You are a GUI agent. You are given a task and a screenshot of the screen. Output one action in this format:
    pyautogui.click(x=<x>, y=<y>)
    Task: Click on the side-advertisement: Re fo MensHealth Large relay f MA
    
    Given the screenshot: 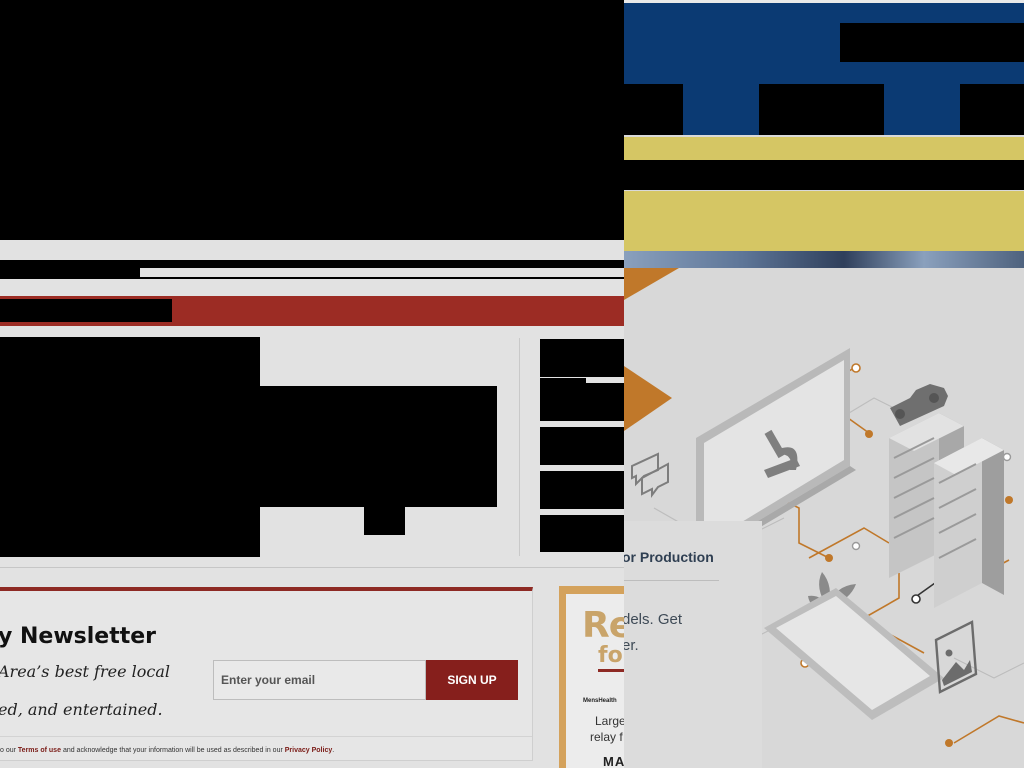 What is the action you would take?
    pyautogui.click(x=591, y=677)
    